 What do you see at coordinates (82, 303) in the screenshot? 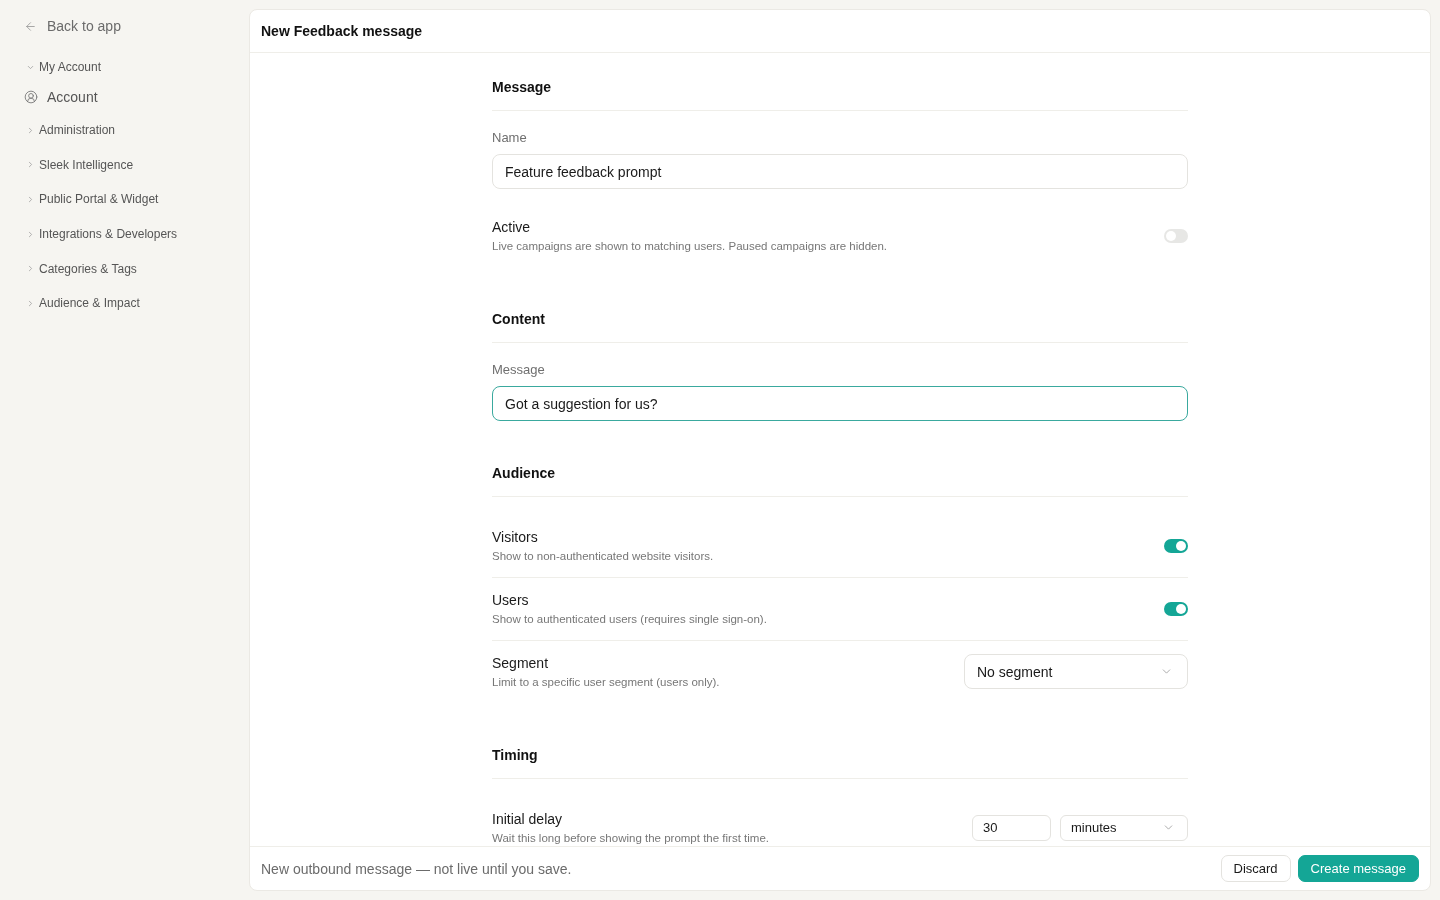
I see `nav-group: Audience & Impact` at bounding box center [82, 303].